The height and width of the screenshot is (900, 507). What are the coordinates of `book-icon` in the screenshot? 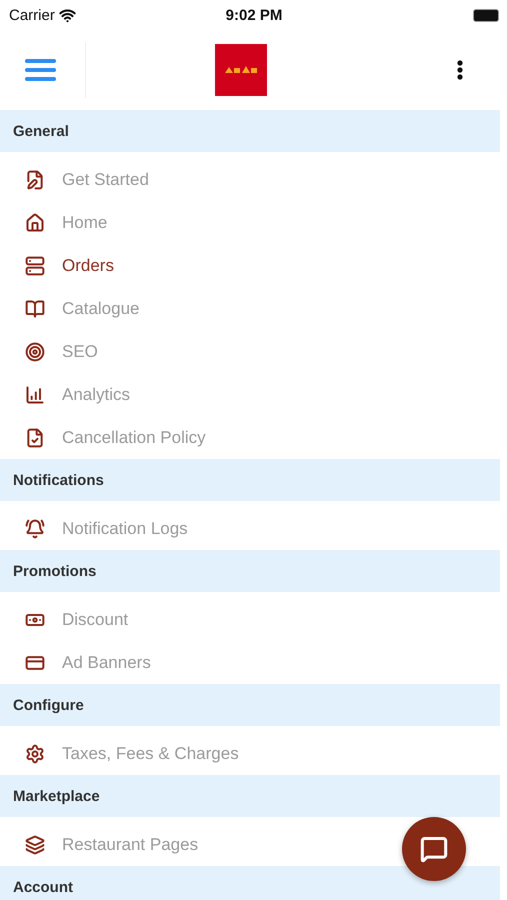 It's located at (35, 308).